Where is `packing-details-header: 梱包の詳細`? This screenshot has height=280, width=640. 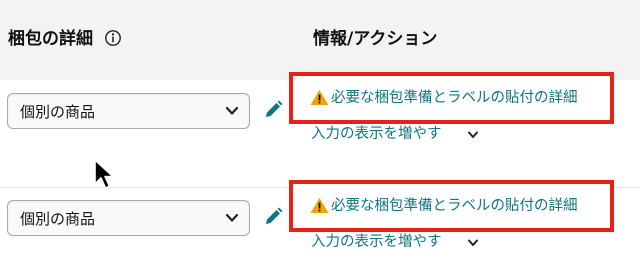
packing-details-header: 梱包の詳細 is located at coordinates (50, 39).